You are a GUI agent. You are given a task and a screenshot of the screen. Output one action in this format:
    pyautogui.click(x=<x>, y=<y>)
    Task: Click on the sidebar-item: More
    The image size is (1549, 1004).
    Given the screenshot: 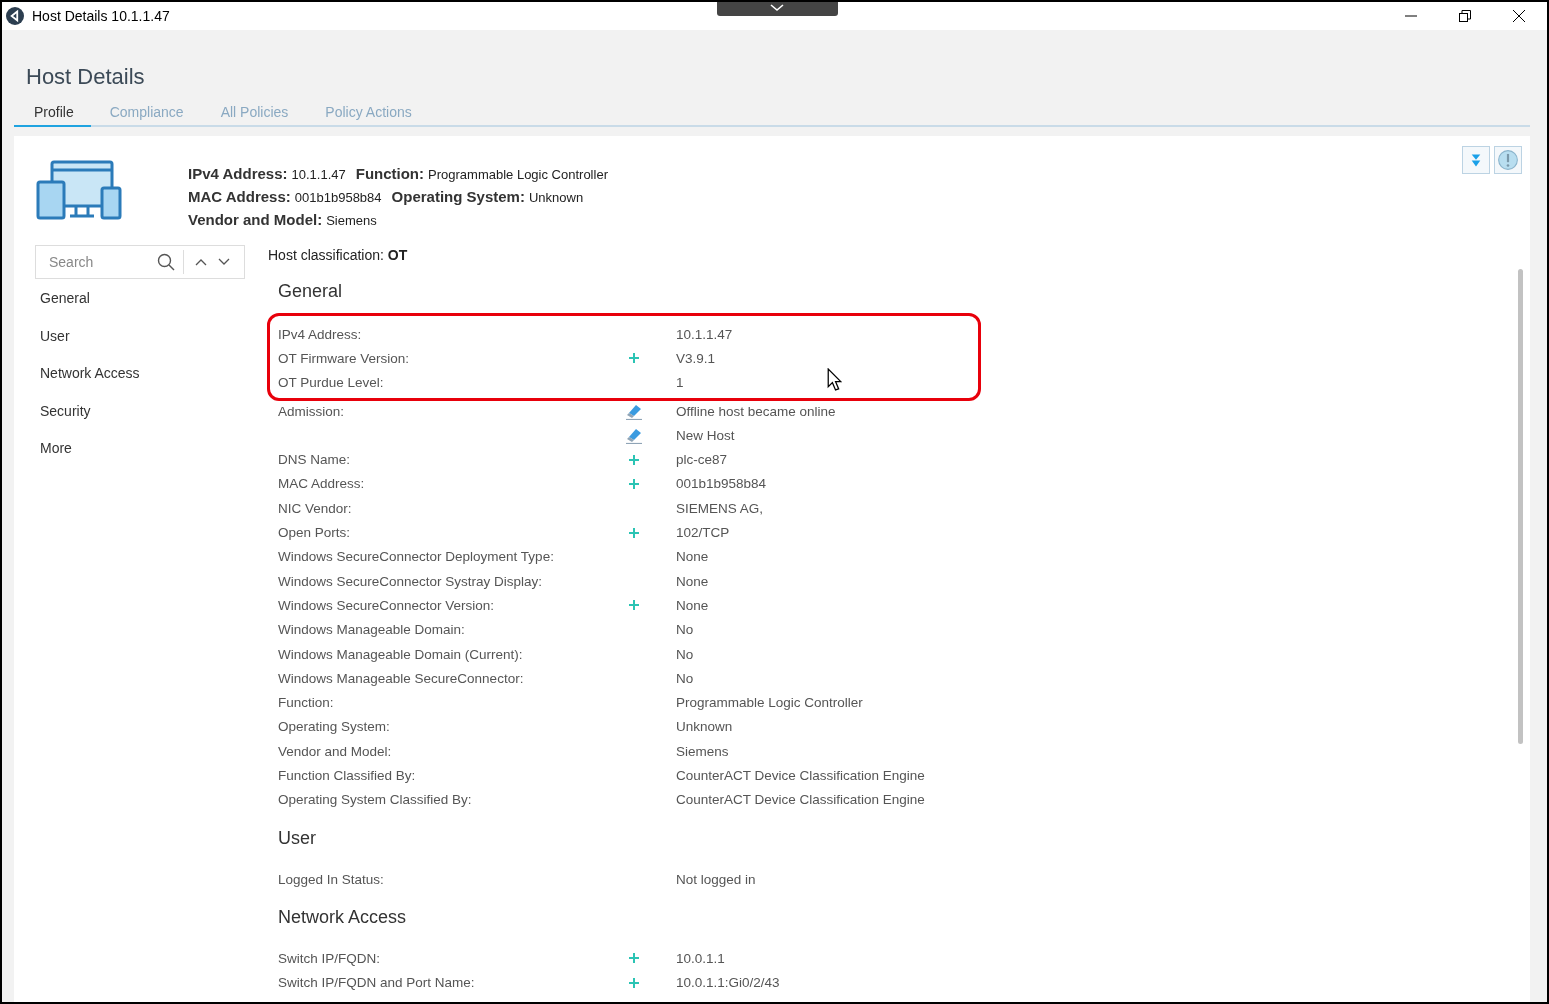 What is the action you would take?
    pyautogui.click(x=143, y=449)
    